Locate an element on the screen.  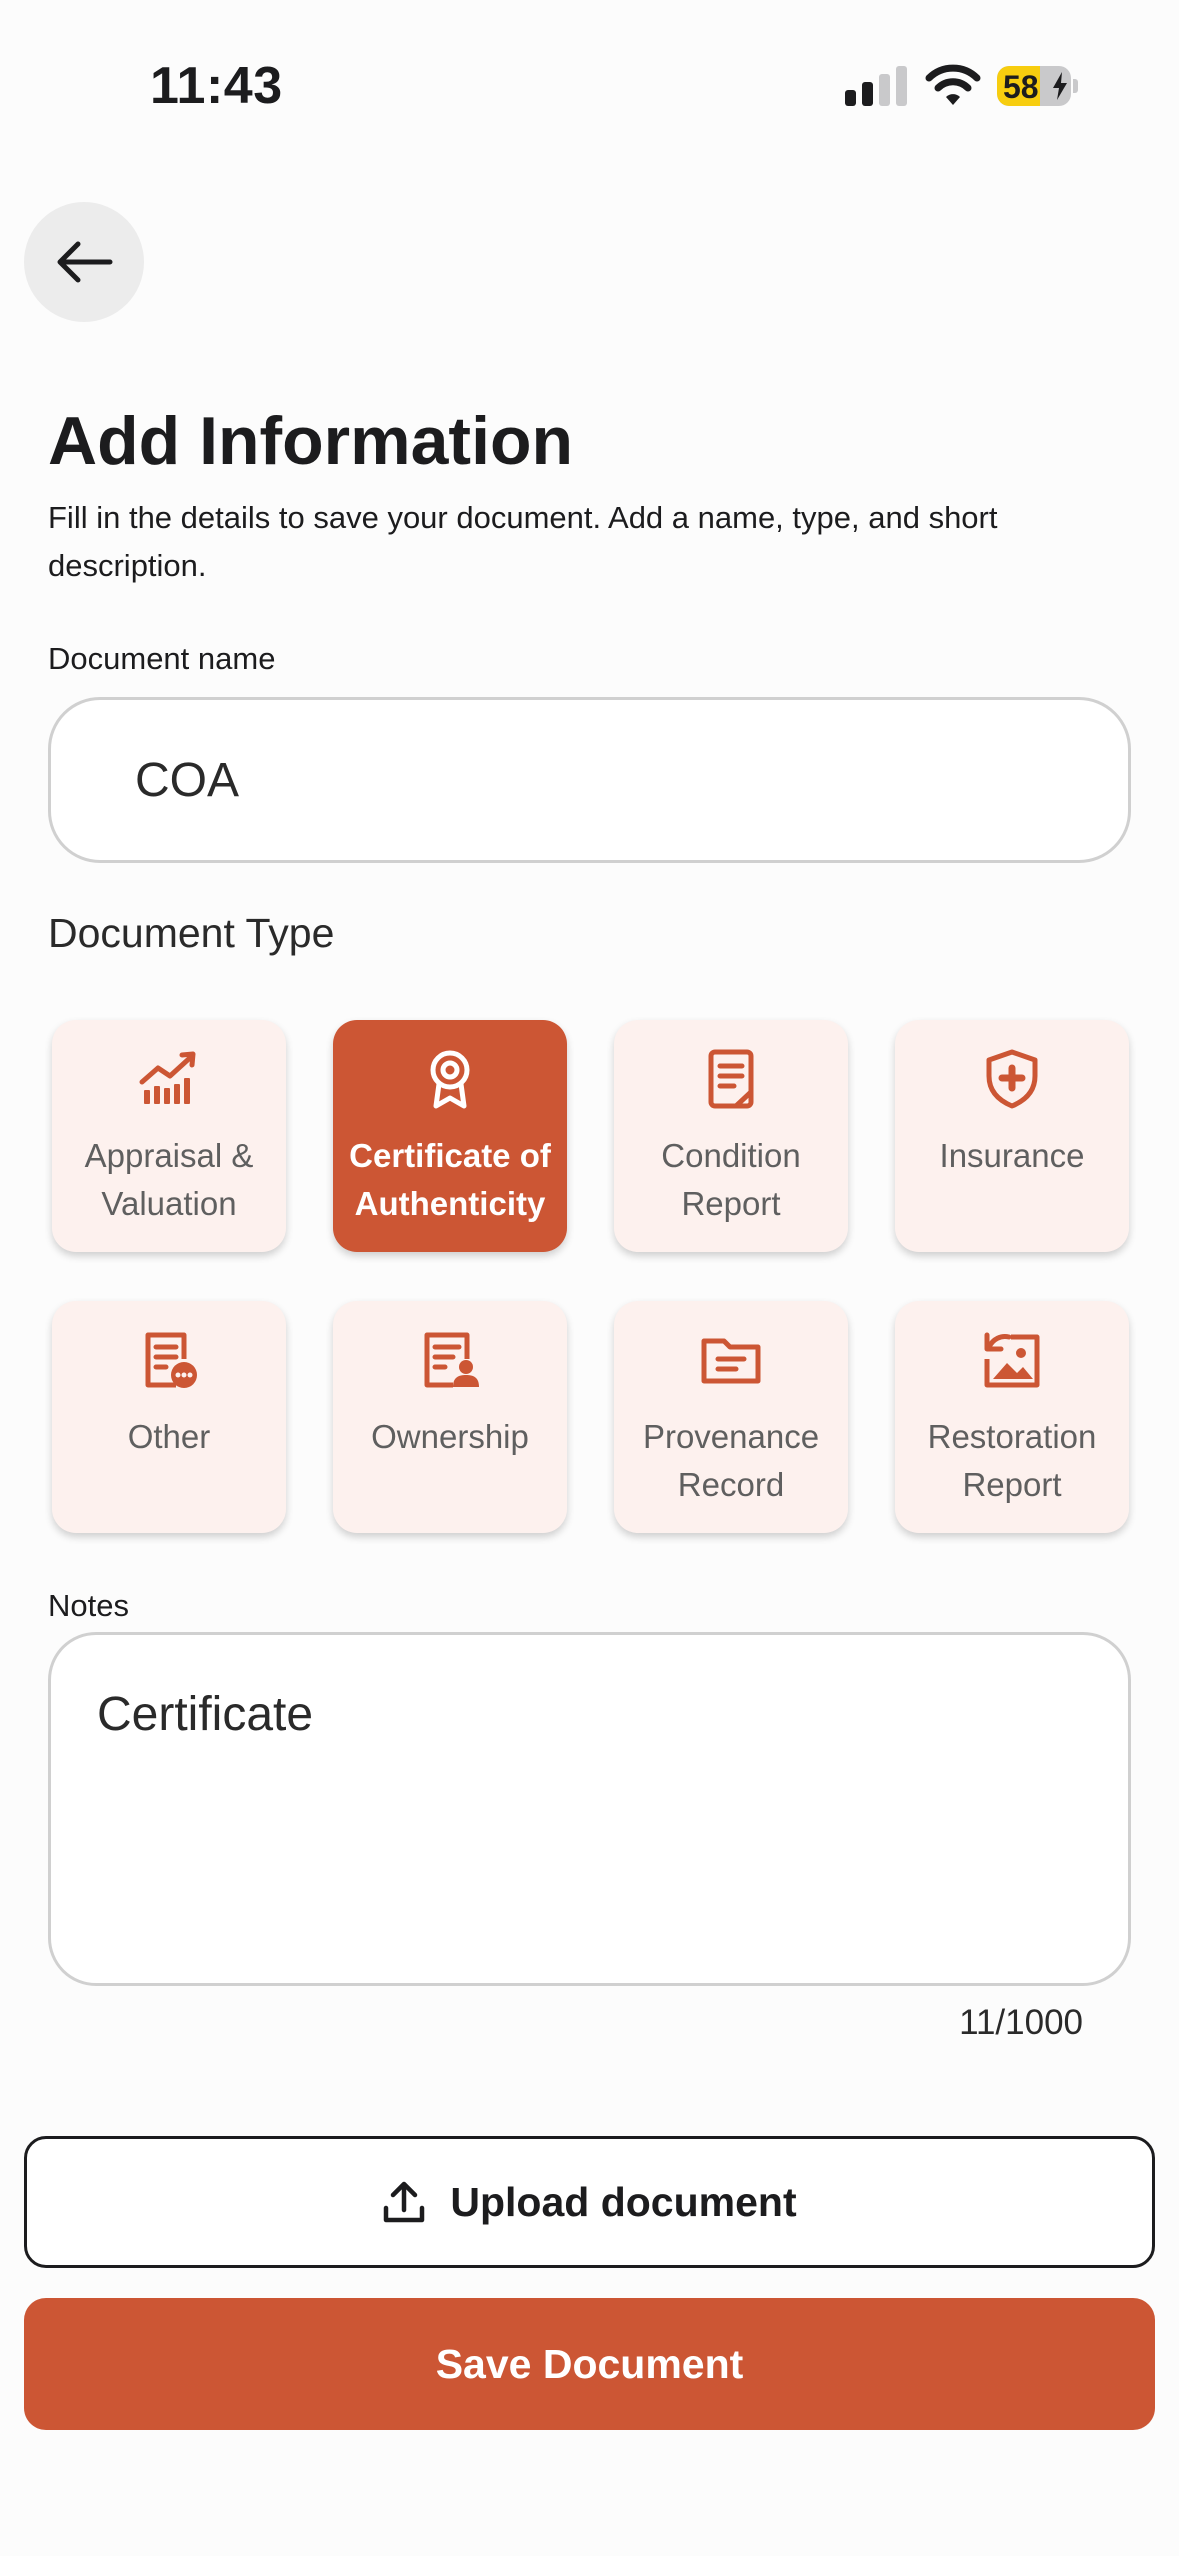
battery-level: 58 is located at coordinates (1021, 87).